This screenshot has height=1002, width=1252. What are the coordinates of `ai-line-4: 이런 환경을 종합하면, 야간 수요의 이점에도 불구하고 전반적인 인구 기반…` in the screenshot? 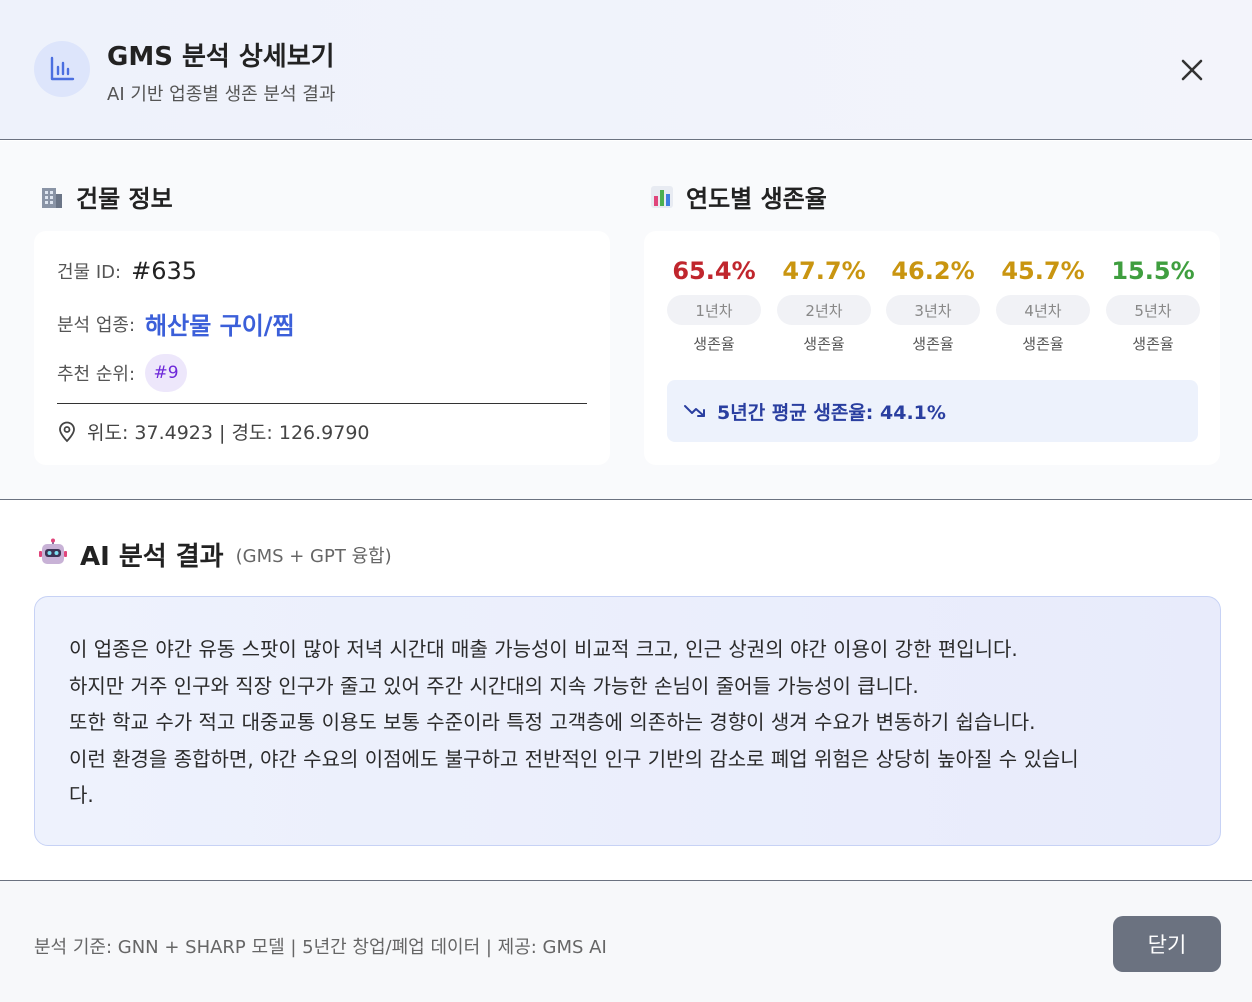 It's located at (574, 758).